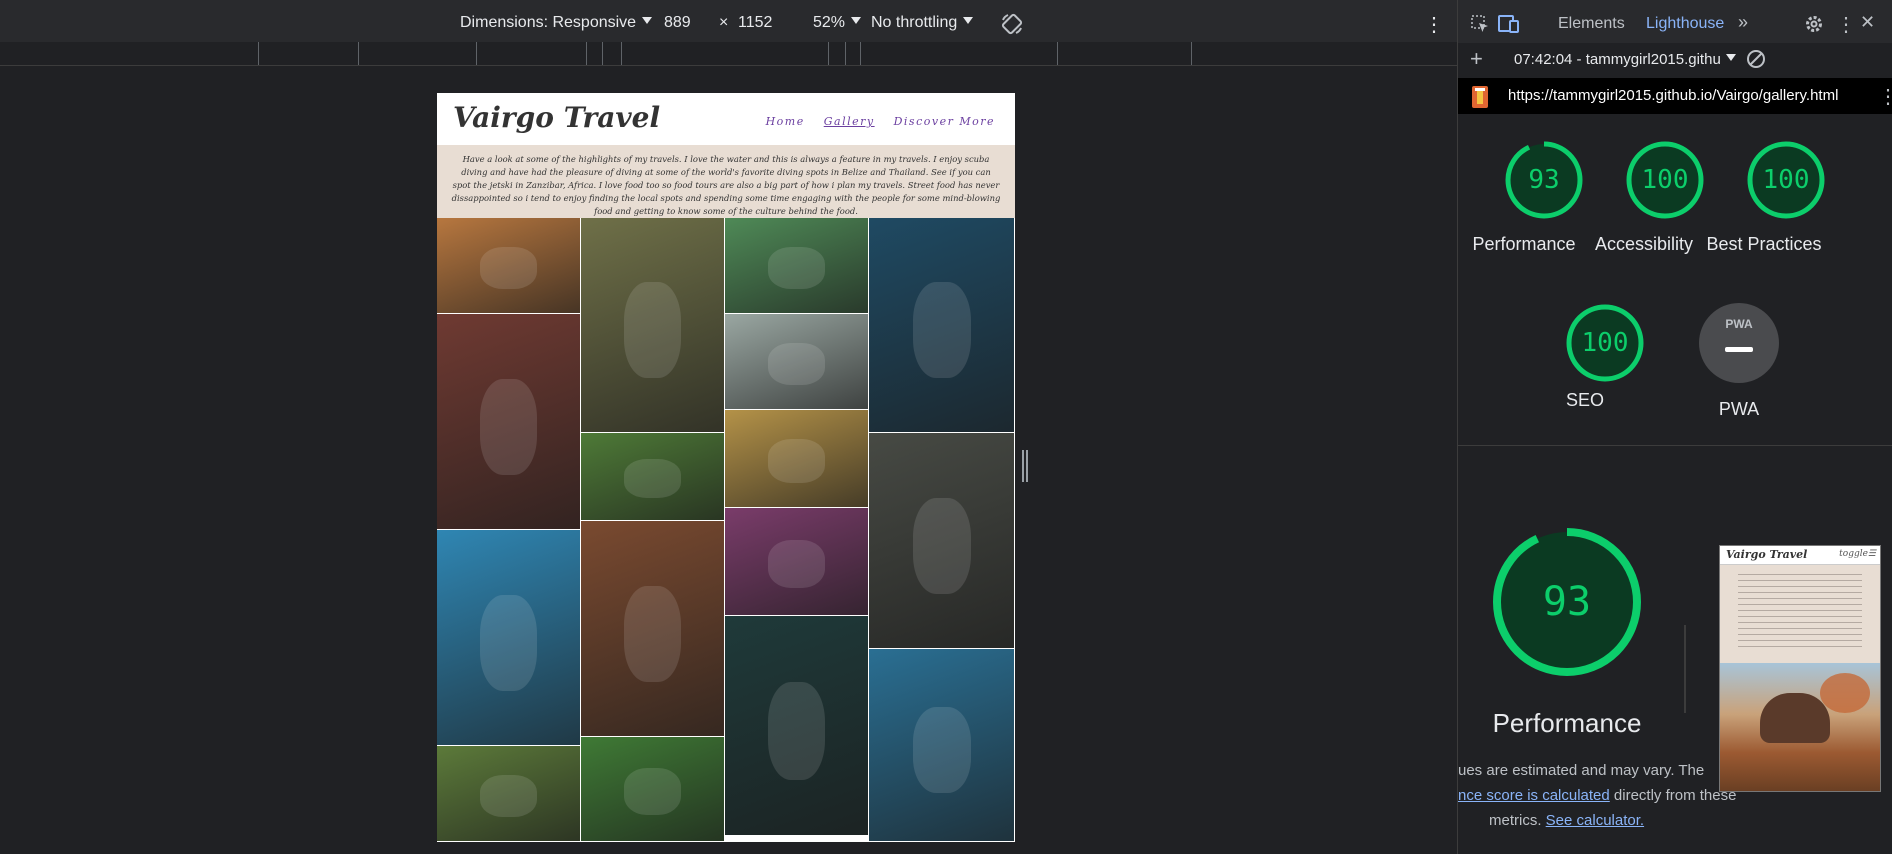 Image resolution: width=1892 pixels, height=854 pixels. What do you see at coordinates (1567, 723) in the screenshot?
I see `big-score-label: Performance` at bounding box center [1567, 723].